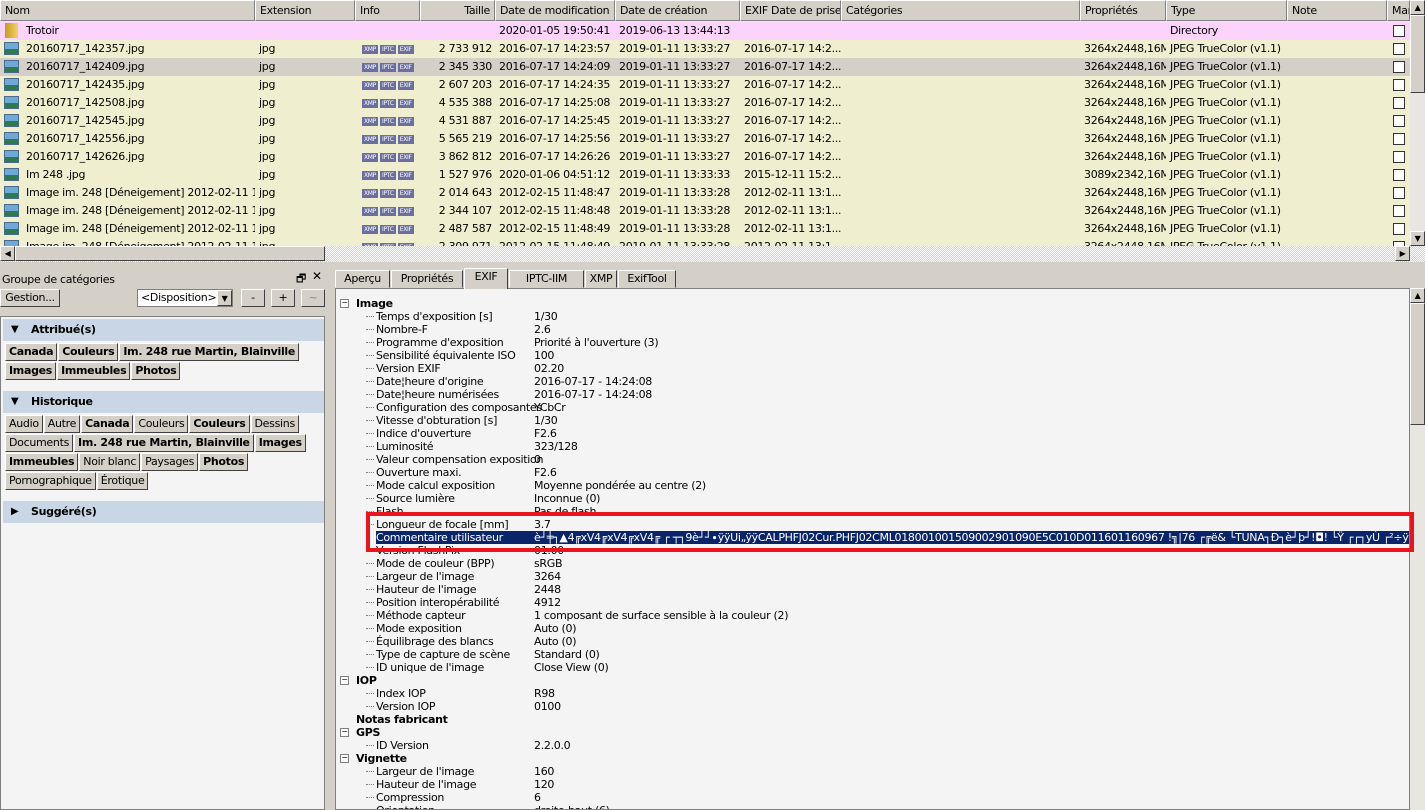  Describe the element at coordinates (872, 563) in the screenshot. I see `tree-row: Mode de couleur (BPP) sRGB` at that location.